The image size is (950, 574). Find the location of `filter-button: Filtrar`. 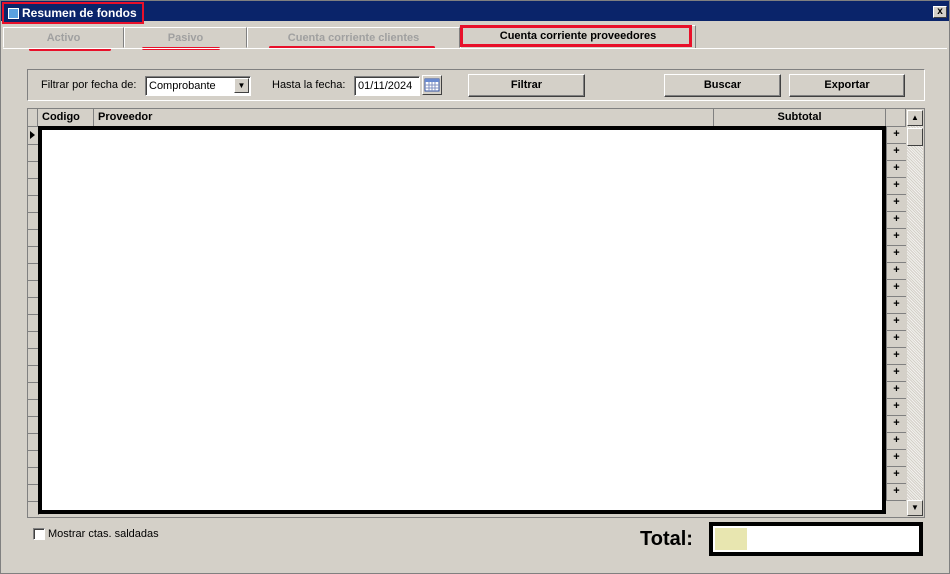

filter-button: Filtrar is located at coordinates (526, 85).